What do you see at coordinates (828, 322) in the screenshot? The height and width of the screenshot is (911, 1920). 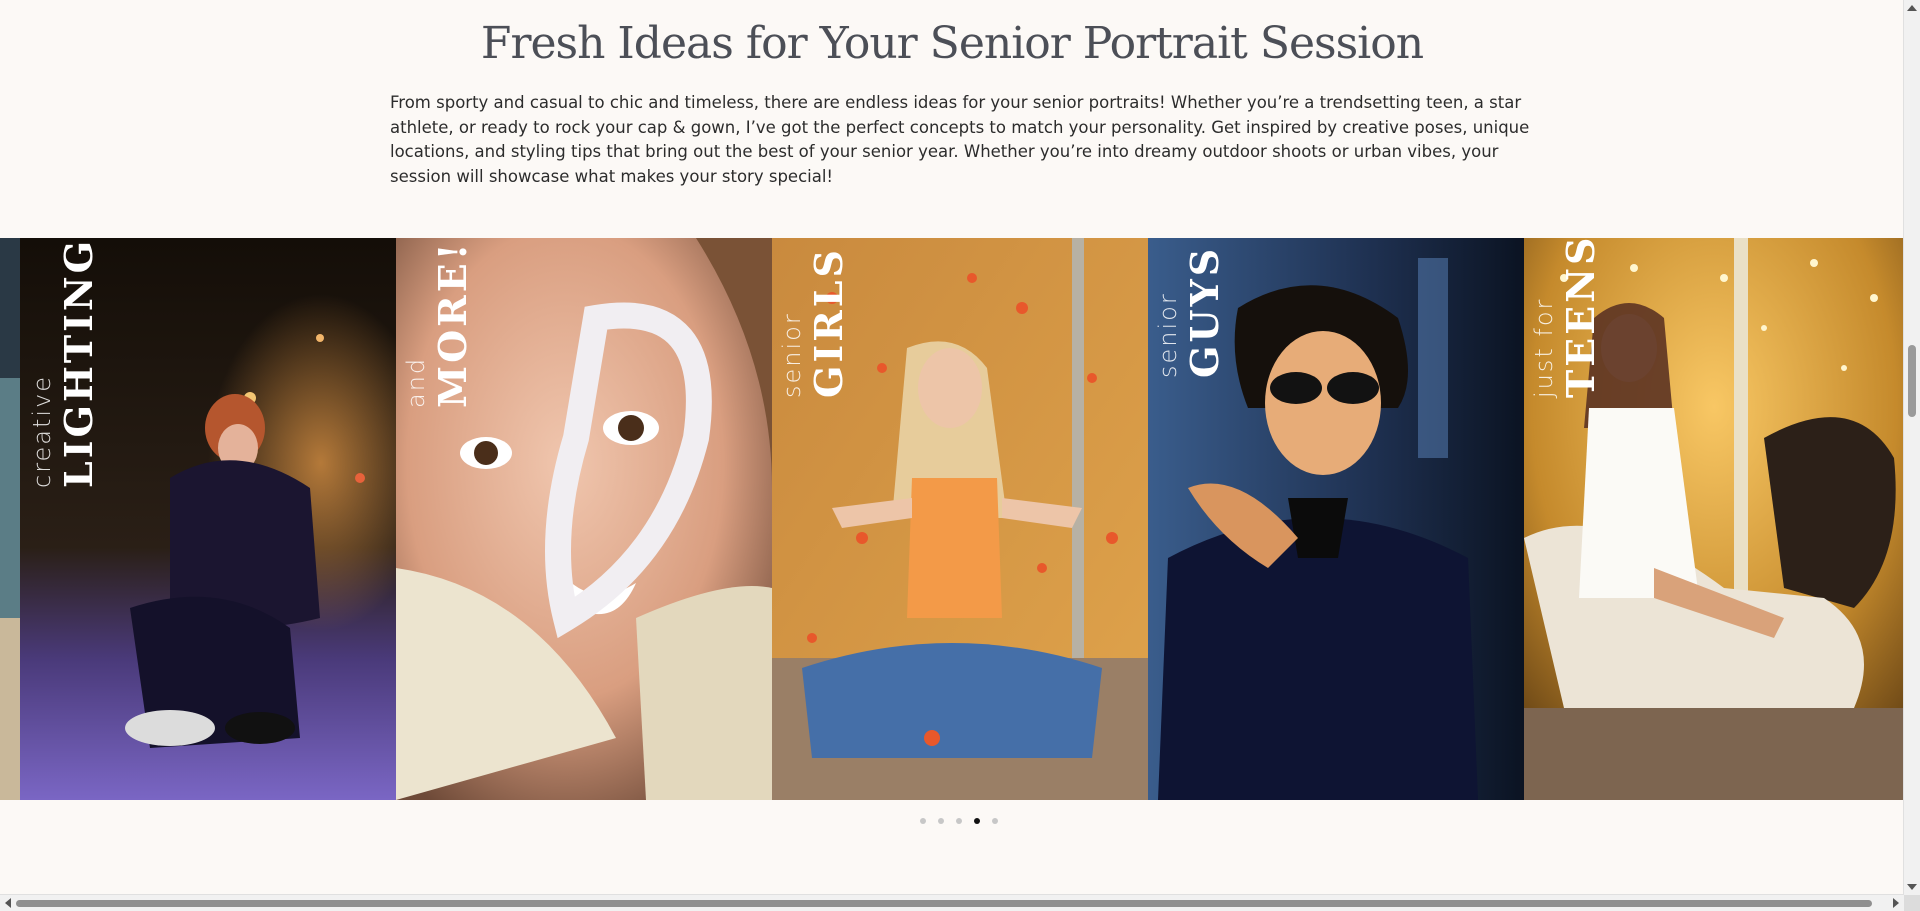 I see `slide-label-big: GIRLS` at bounding box center [828, 322].